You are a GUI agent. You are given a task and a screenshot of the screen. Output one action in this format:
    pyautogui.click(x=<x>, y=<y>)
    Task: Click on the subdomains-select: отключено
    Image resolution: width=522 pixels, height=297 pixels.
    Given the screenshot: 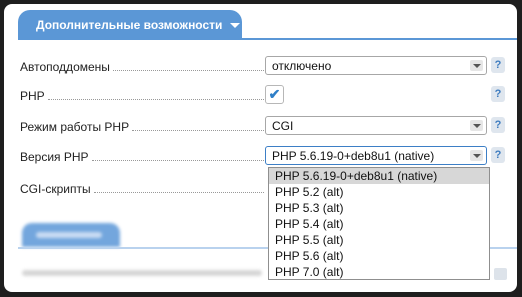 What is the action you would take?
    pyautogui.click(x=376, y=65)
    